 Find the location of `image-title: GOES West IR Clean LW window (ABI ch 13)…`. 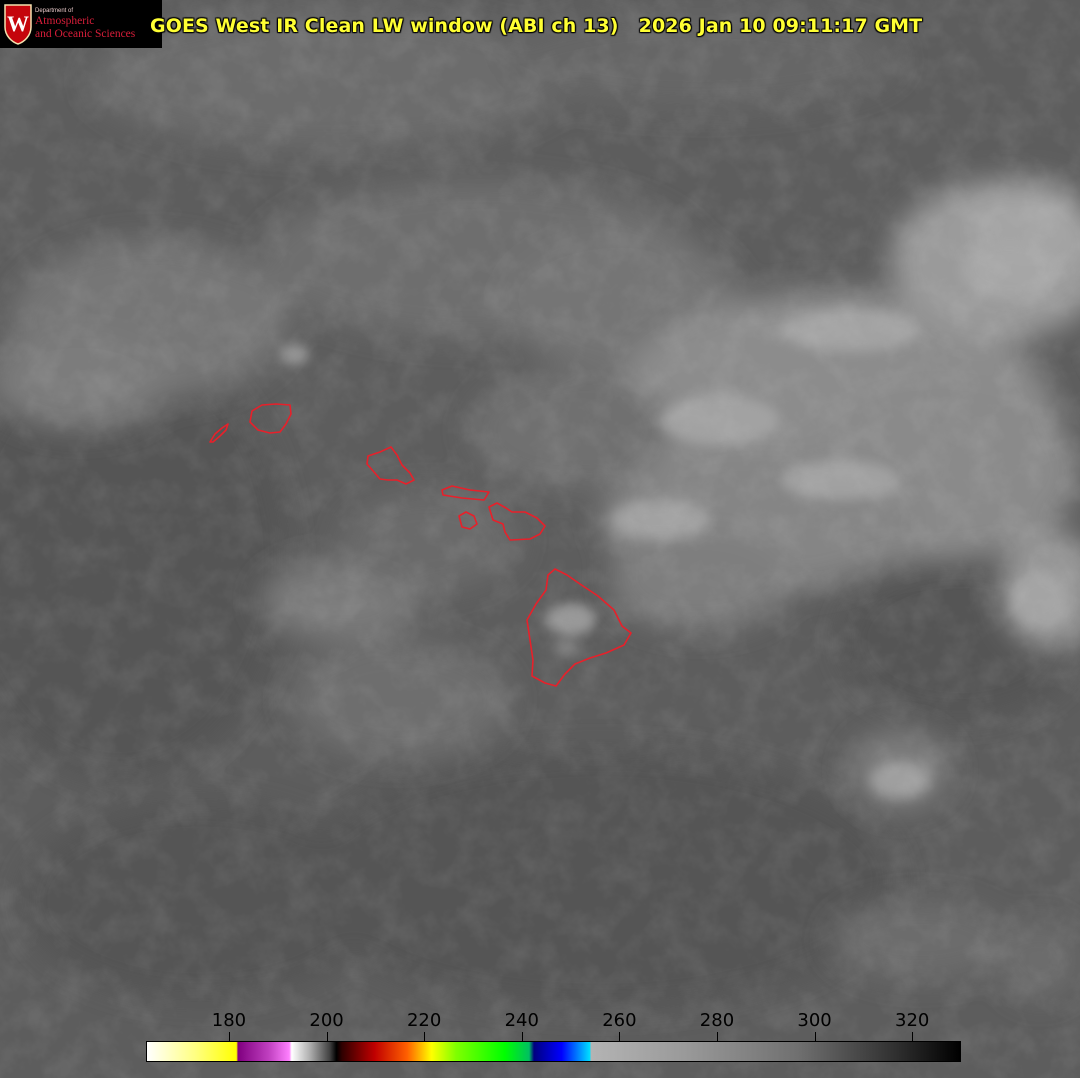

image-title: GOES West IR Clean LW window (ABI ch 13)… is located at coordinates (536, 26).